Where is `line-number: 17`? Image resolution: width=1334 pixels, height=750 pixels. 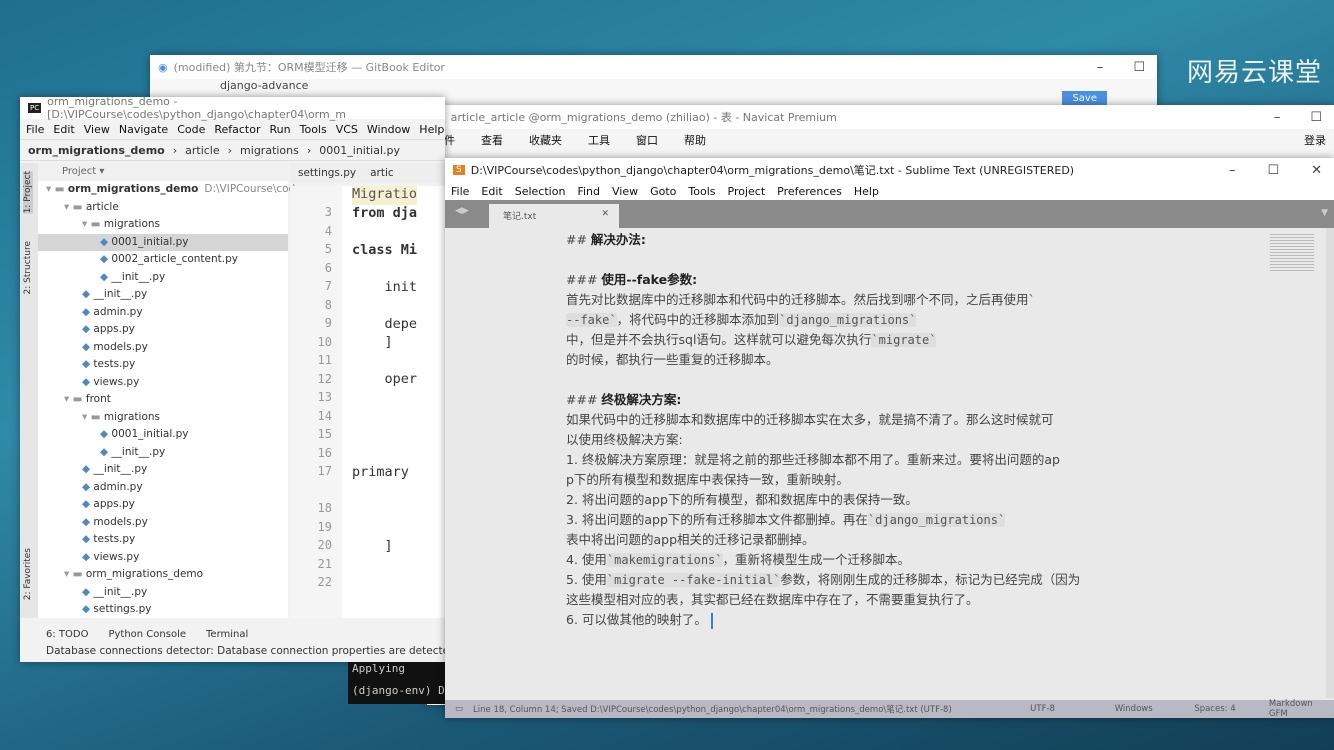 line-number: 17 is located at coordinates (324, 471).